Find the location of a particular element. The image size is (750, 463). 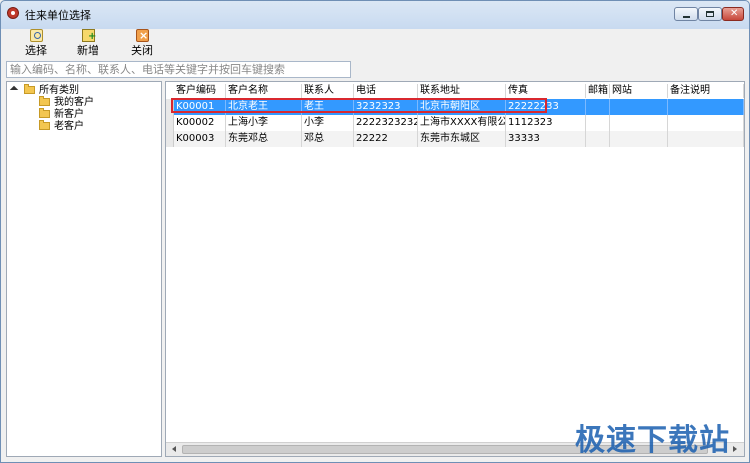

cell-address: 东莞市东城区 is located at coordinates (462, 139).